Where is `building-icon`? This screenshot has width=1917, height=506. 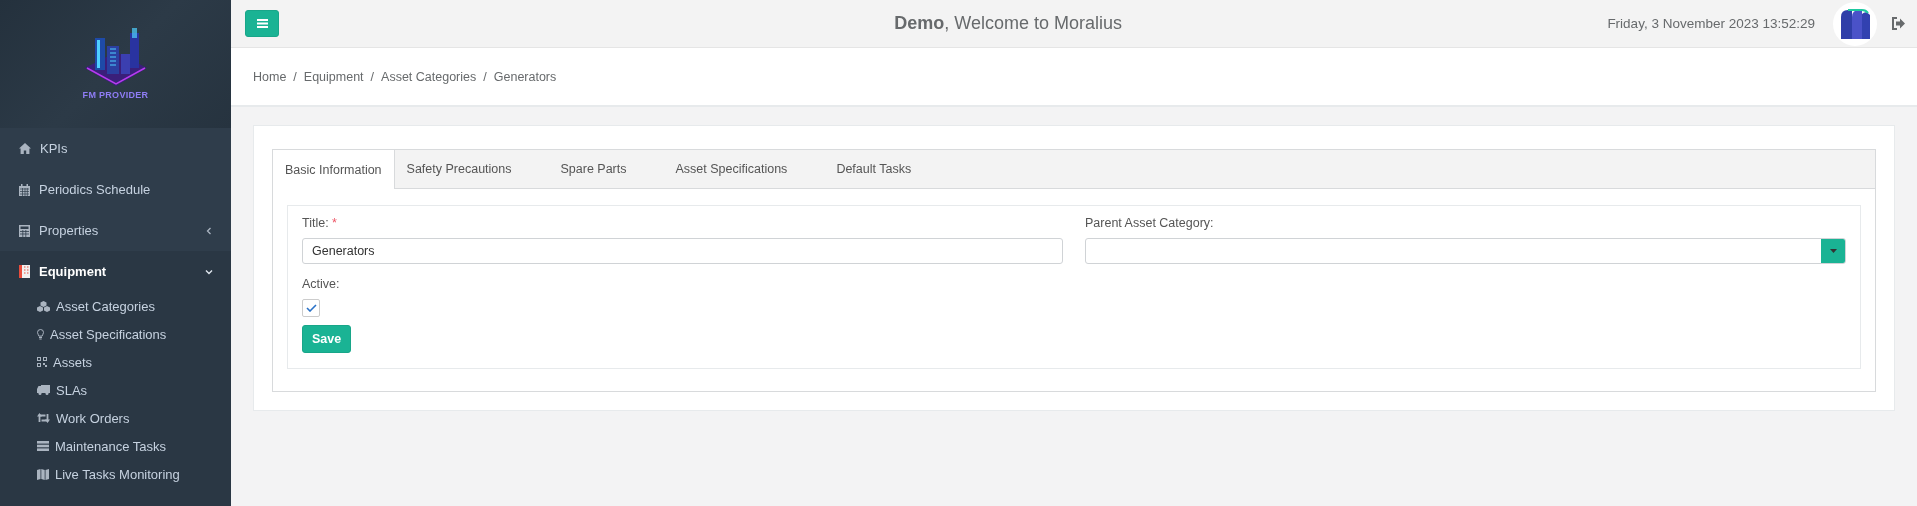
building-icon is located at coordinates (24, 271).